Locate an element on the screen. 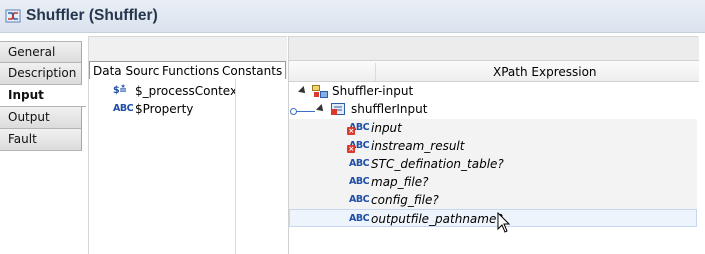 Image resolution: width=705 pixels, height=254 pixels. field-label: STC_defination_table? is located at coordinates (437, 164).